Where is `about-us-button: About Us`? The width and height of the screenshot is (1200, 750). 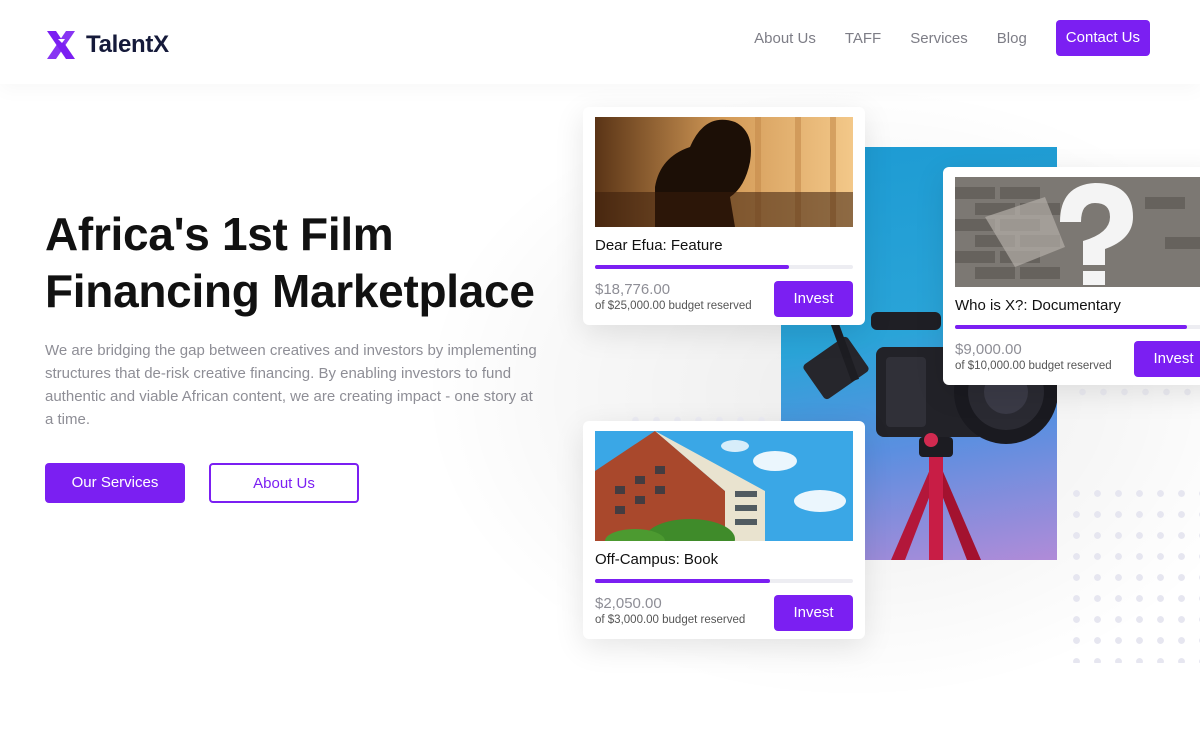
about-us-button: About Us is located at coordinates (284, 483).